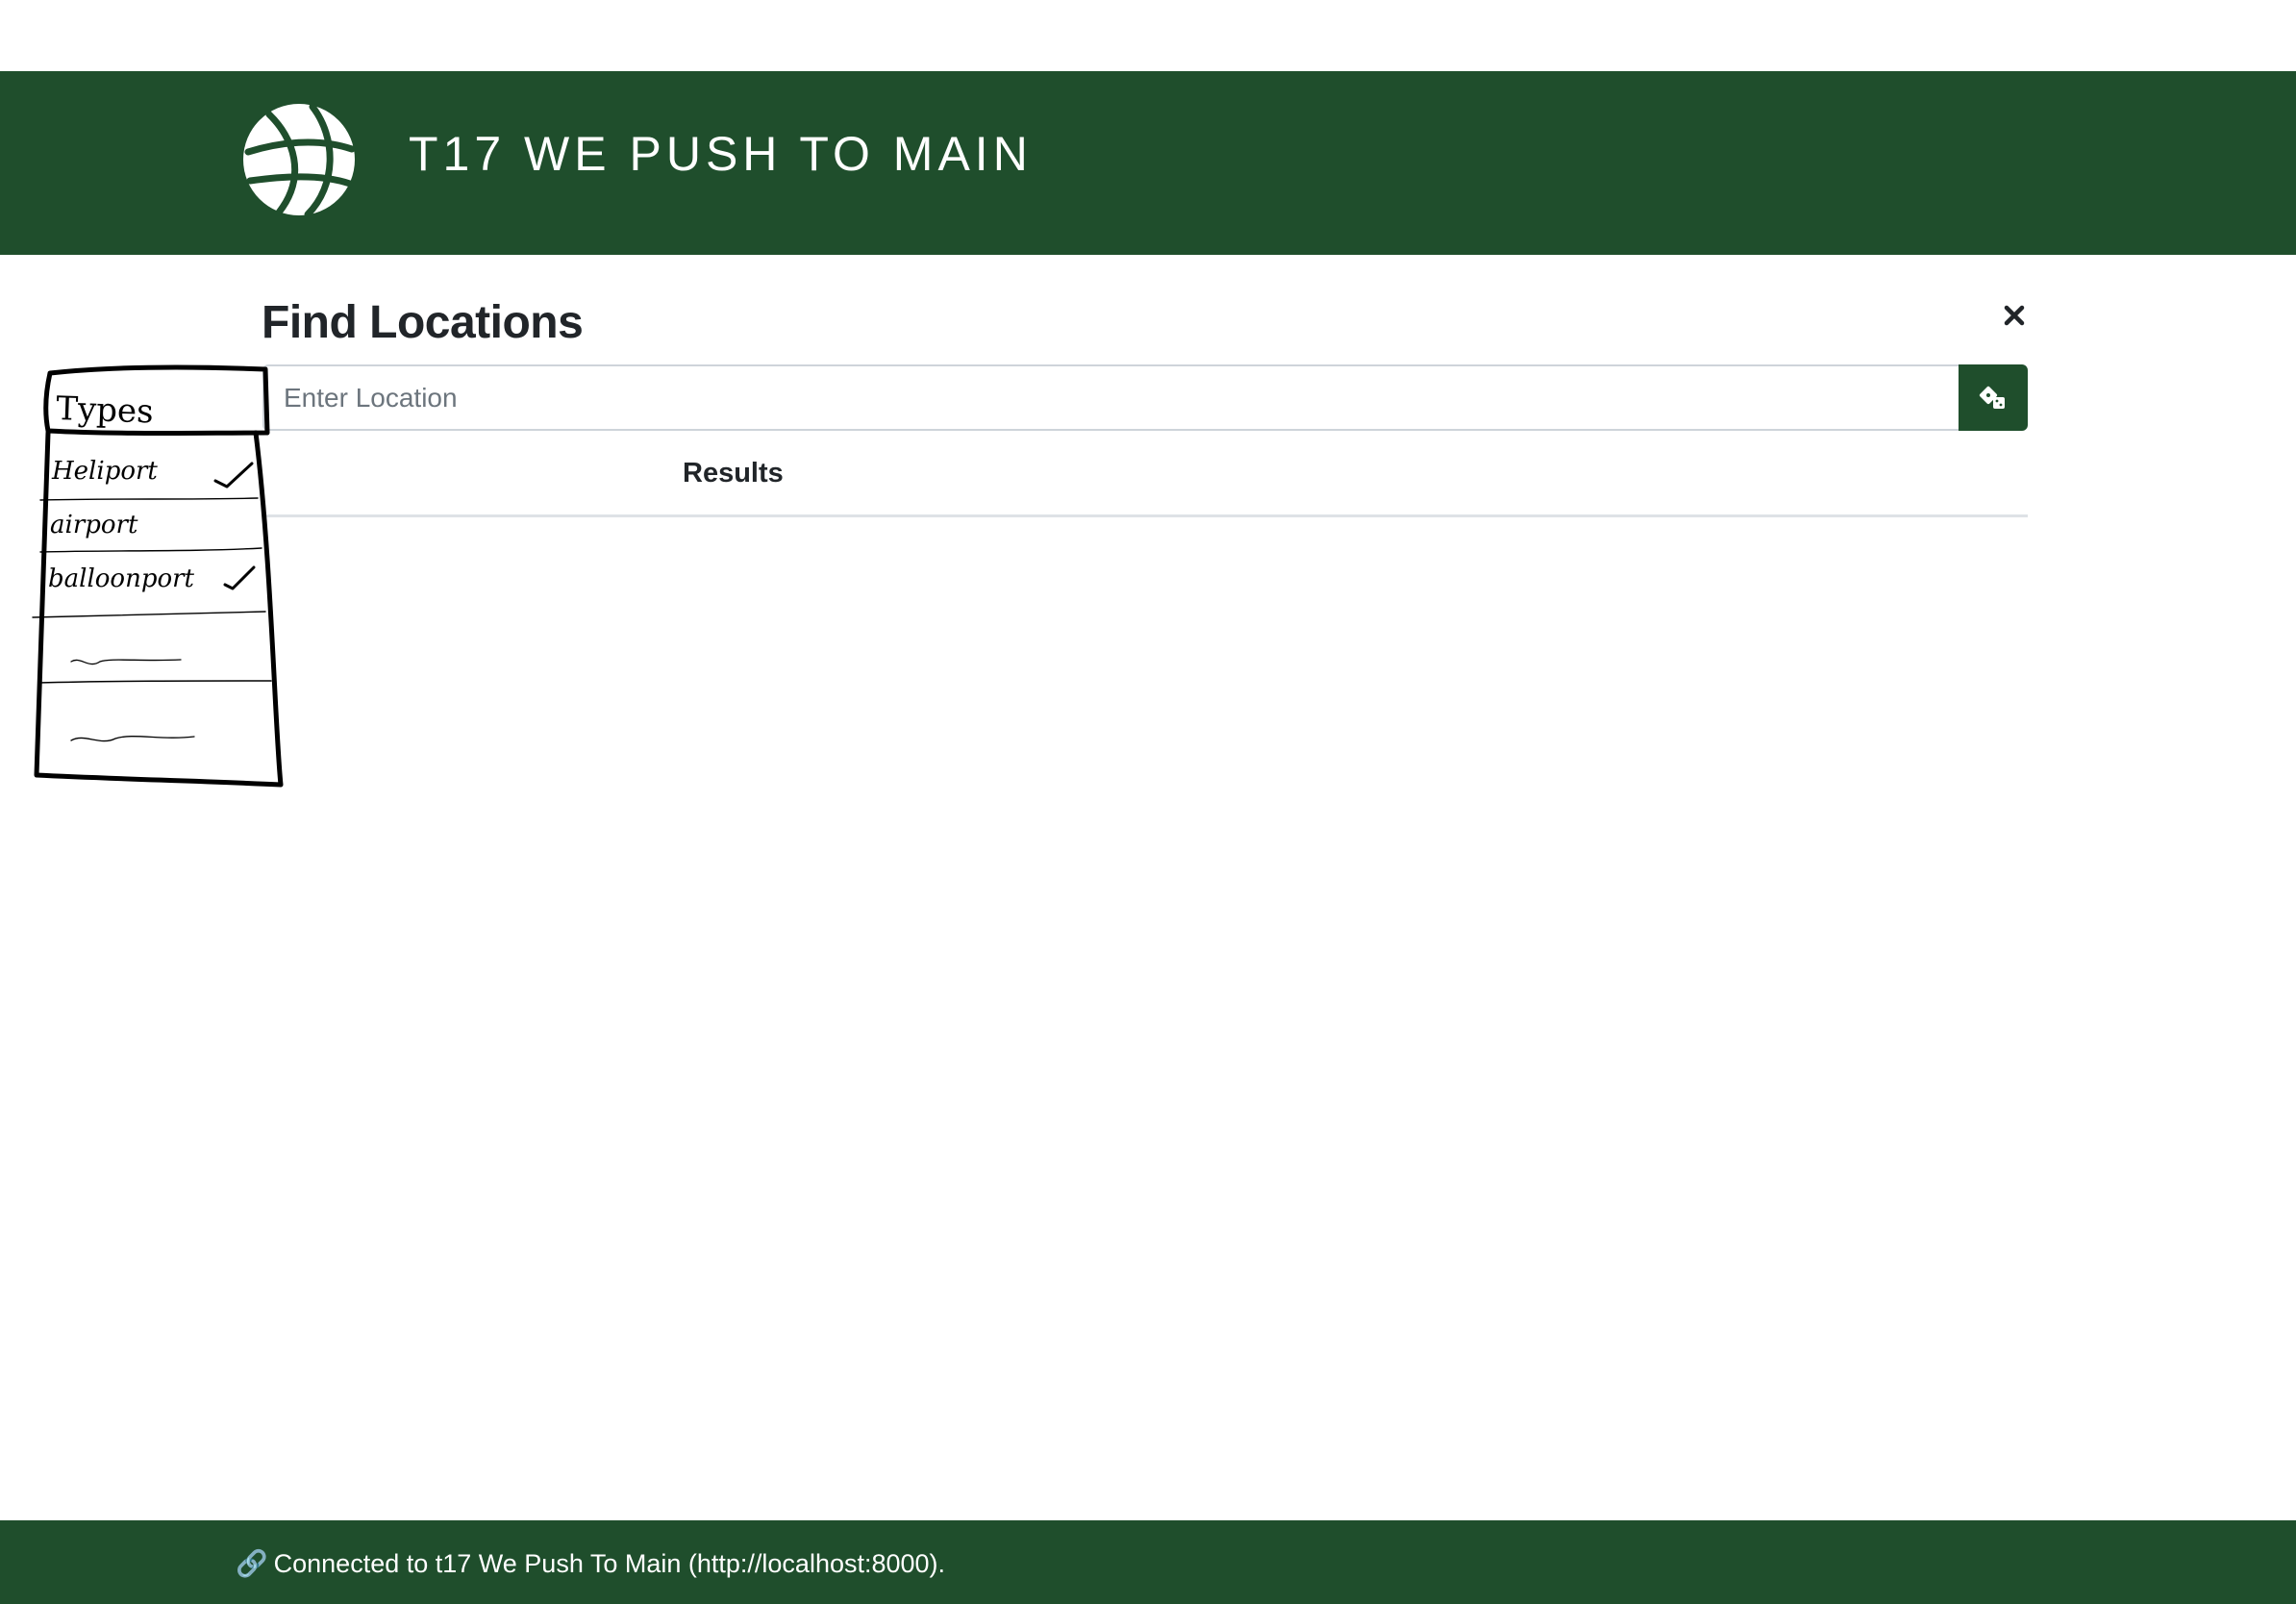  Describe the element at coordinates (1111, 397) in the screenshot. I see `location-search-input` at that location.